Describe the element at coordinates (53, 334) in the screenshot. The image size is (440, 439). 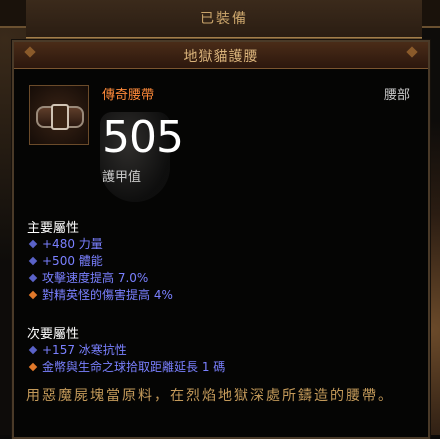
I see `secondary-attributes-title: 次要屬性` at that location.